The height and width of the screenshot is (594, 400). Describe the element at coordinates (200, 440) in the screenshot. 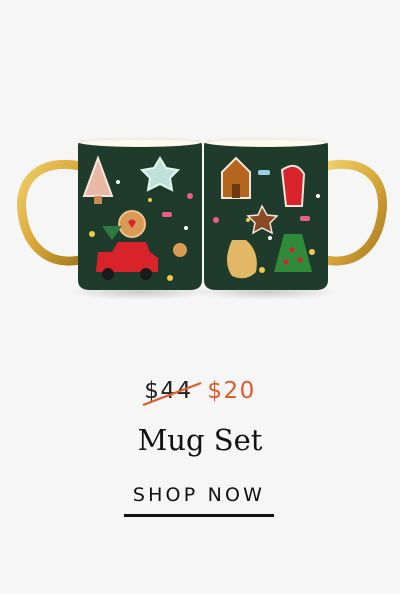

I see `product-title: Mug Set` at that location.